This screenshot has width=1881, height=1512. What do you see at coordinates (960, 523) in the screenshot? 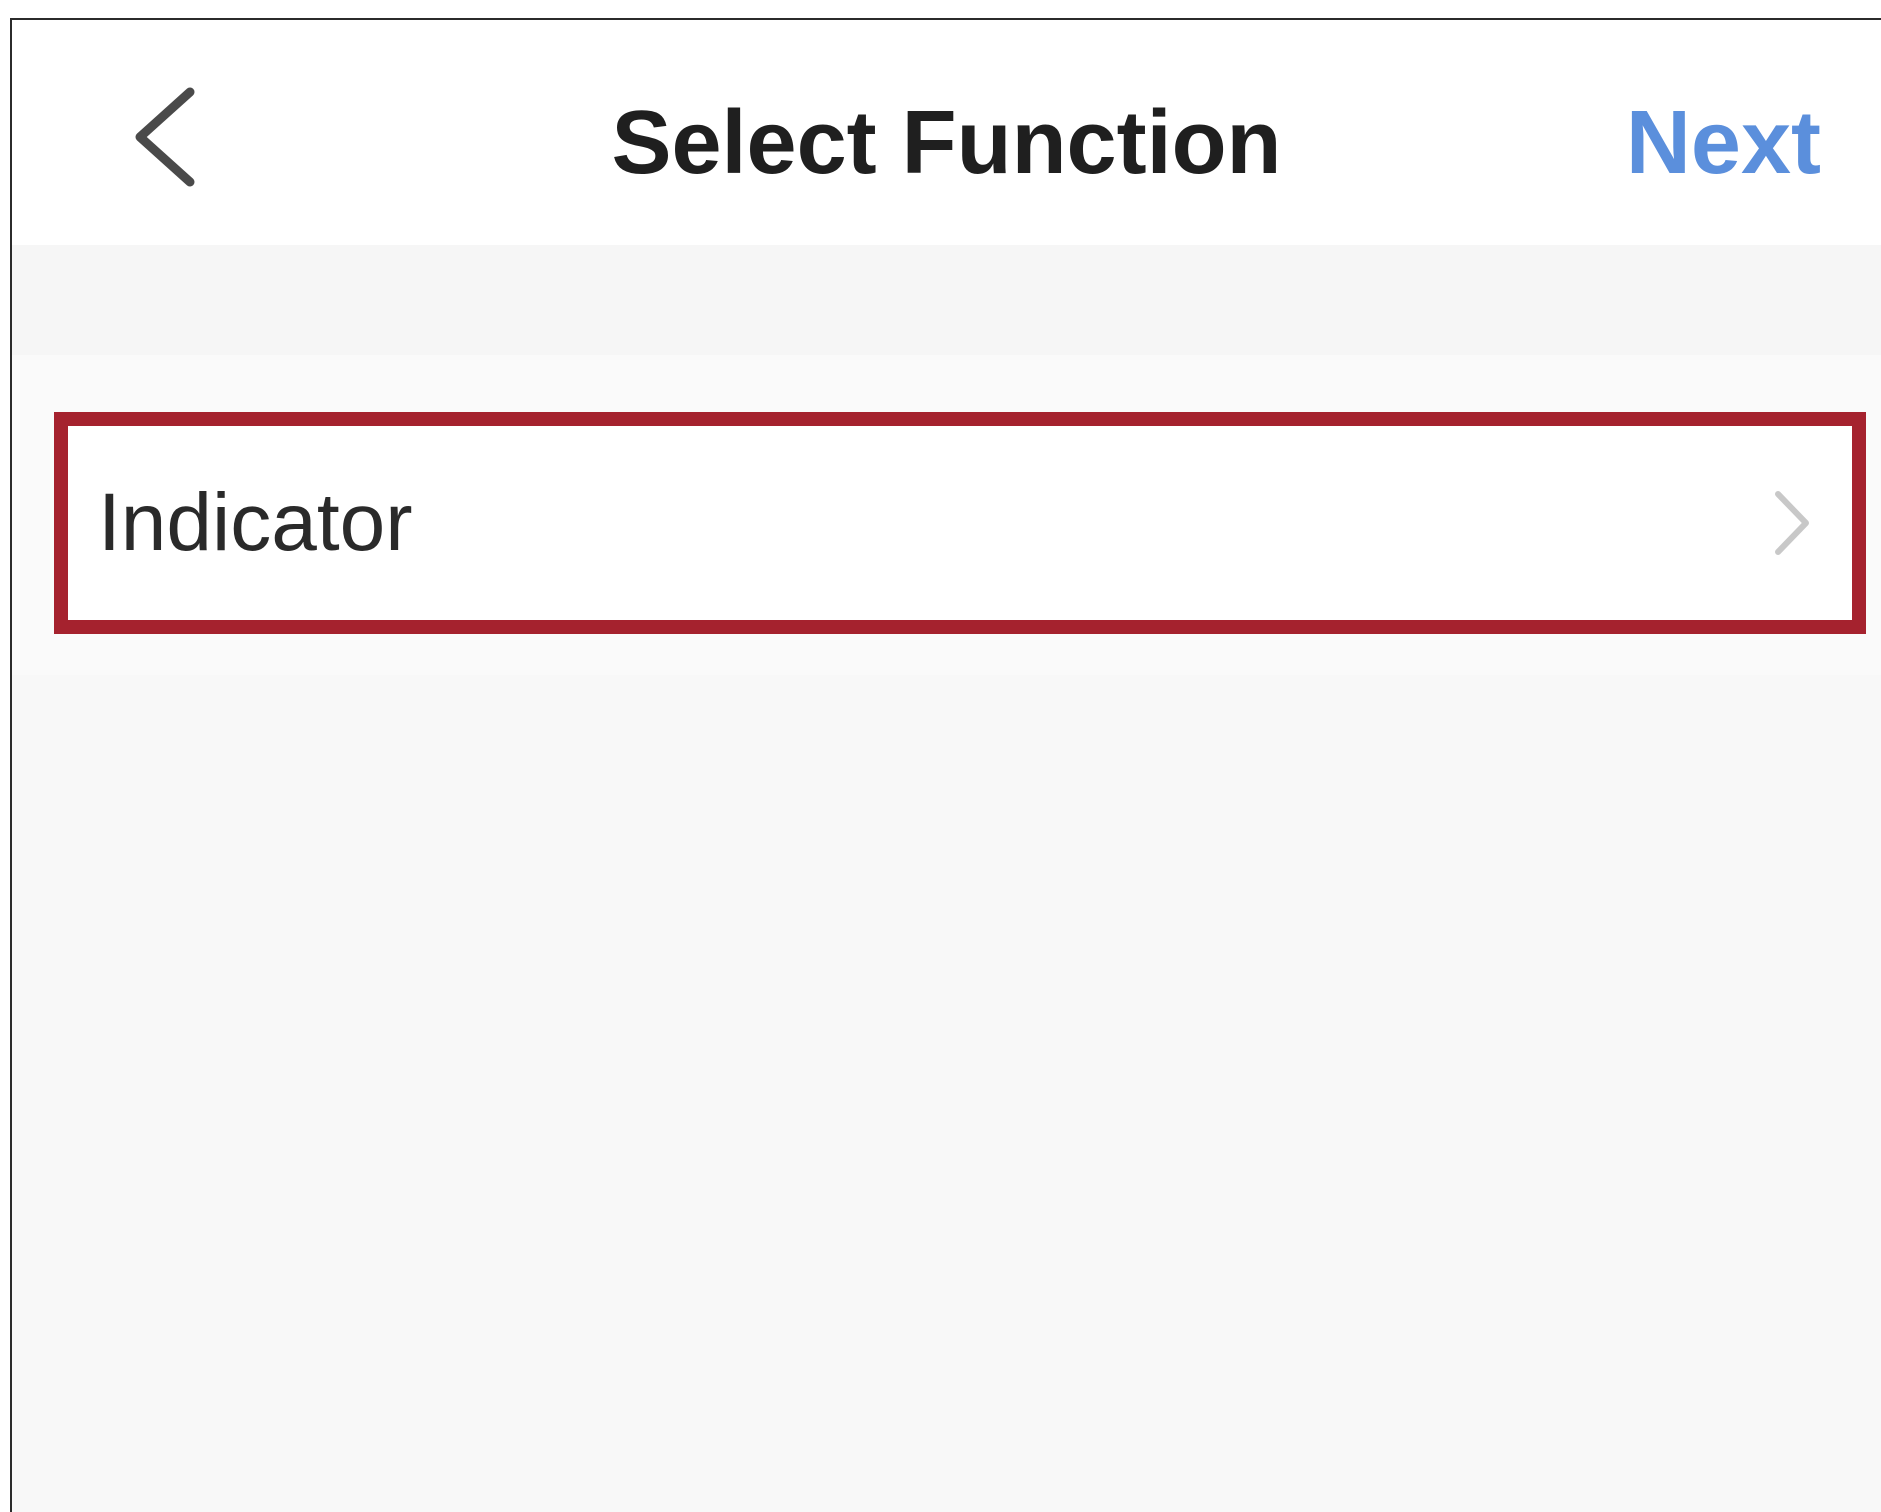
I see `list-item-indicator: Indicator` at bounding box center [960, 523].